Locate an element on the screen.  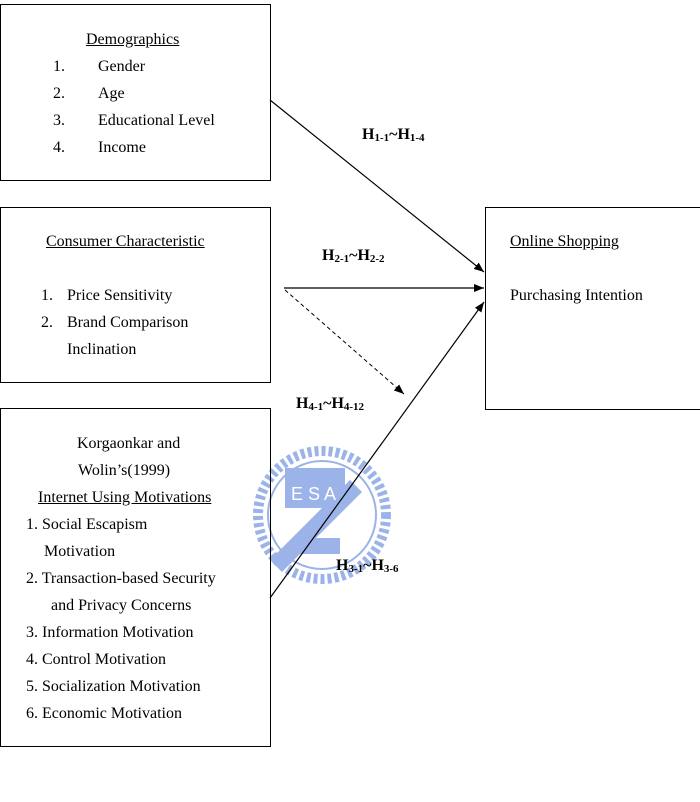
arrow-h3 is located at coordinates (377, 450).